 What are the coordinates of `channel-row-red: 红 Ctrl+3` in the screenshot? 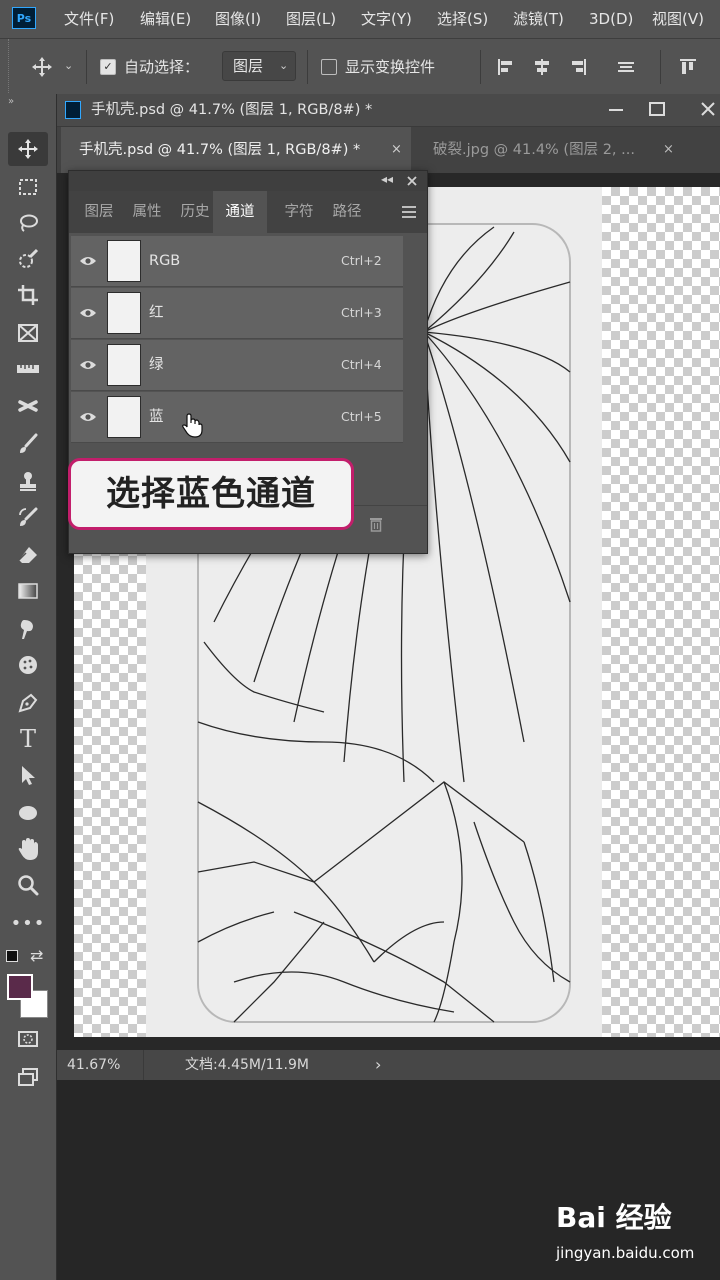 It's located at (237, 313).